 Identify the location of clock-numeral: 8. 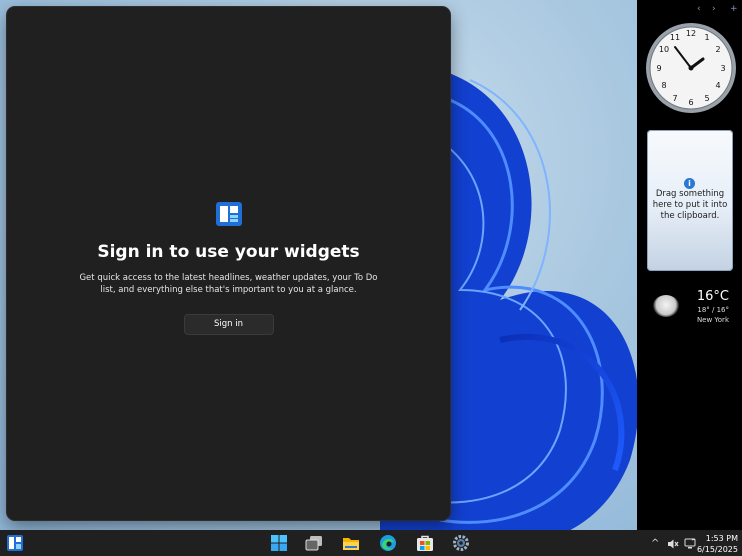
(663, 85).